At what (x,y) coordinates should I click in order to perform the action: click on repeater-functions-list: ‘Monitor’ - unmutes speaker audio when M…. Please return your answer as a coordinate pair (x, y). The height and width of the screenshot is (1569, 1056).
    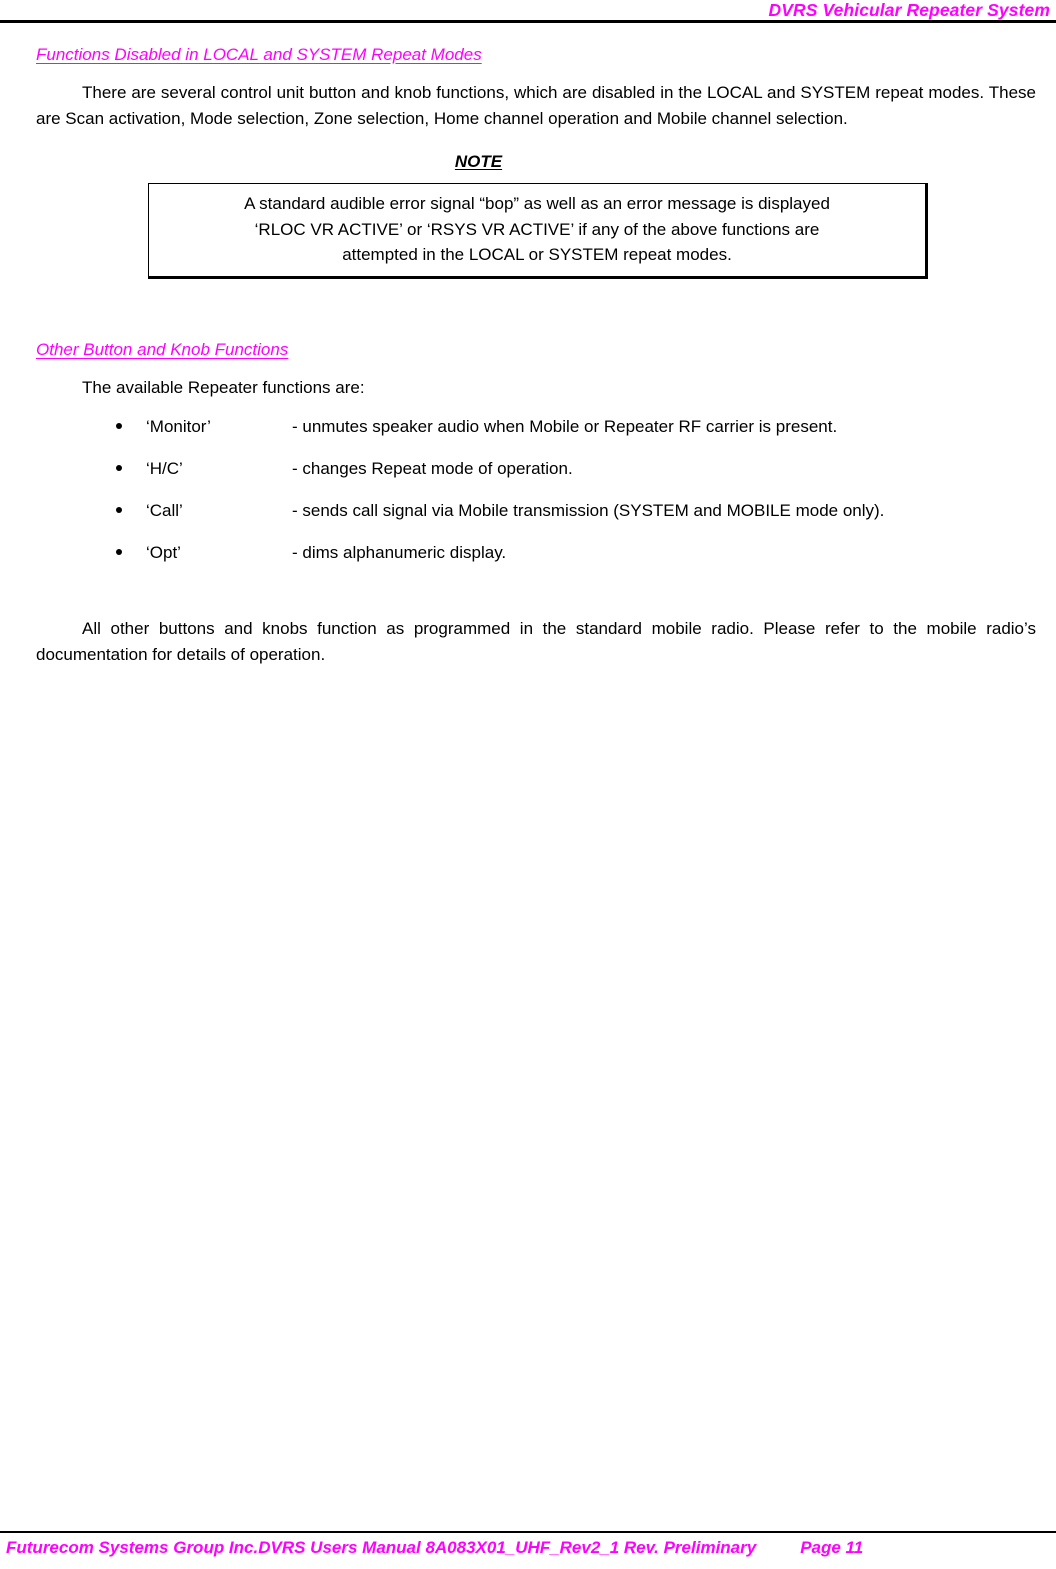
    Looking at the image, I should click on (536, 498).